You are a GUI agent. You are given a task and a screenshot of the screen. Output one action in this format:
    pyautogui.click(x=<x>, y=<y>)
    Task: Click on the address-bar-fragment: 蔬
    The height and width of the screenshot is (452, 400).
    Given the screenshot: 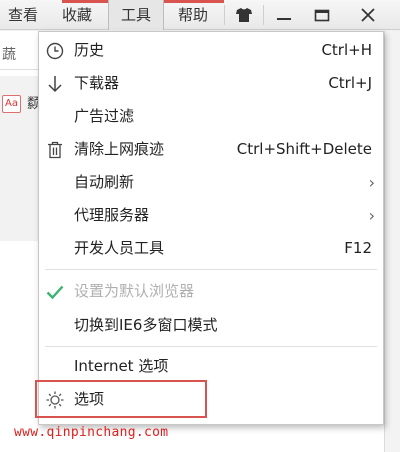 What is the action you would take?
    pyautogui.click(x=20, y=55)
    